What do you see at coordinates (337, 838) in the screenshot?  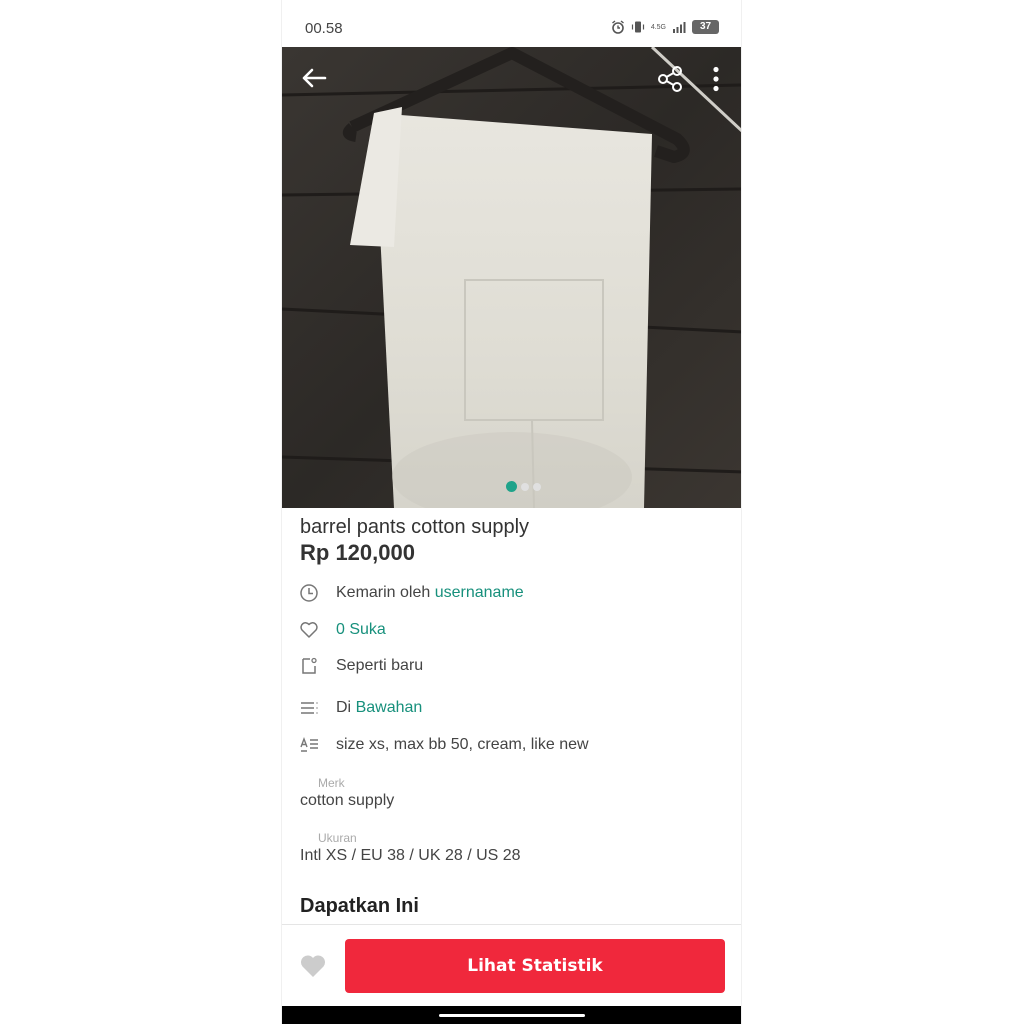 I see `size-label: Ukuran` at bounding box center [337, 838].